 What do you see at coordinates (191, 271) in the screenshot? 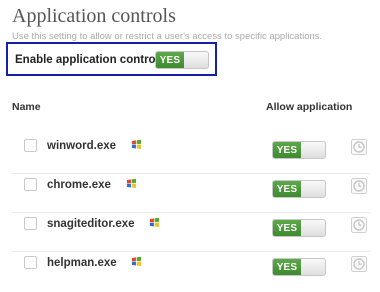
I see `table-row: helpman.exe YES` at bounding box center [191, 271].